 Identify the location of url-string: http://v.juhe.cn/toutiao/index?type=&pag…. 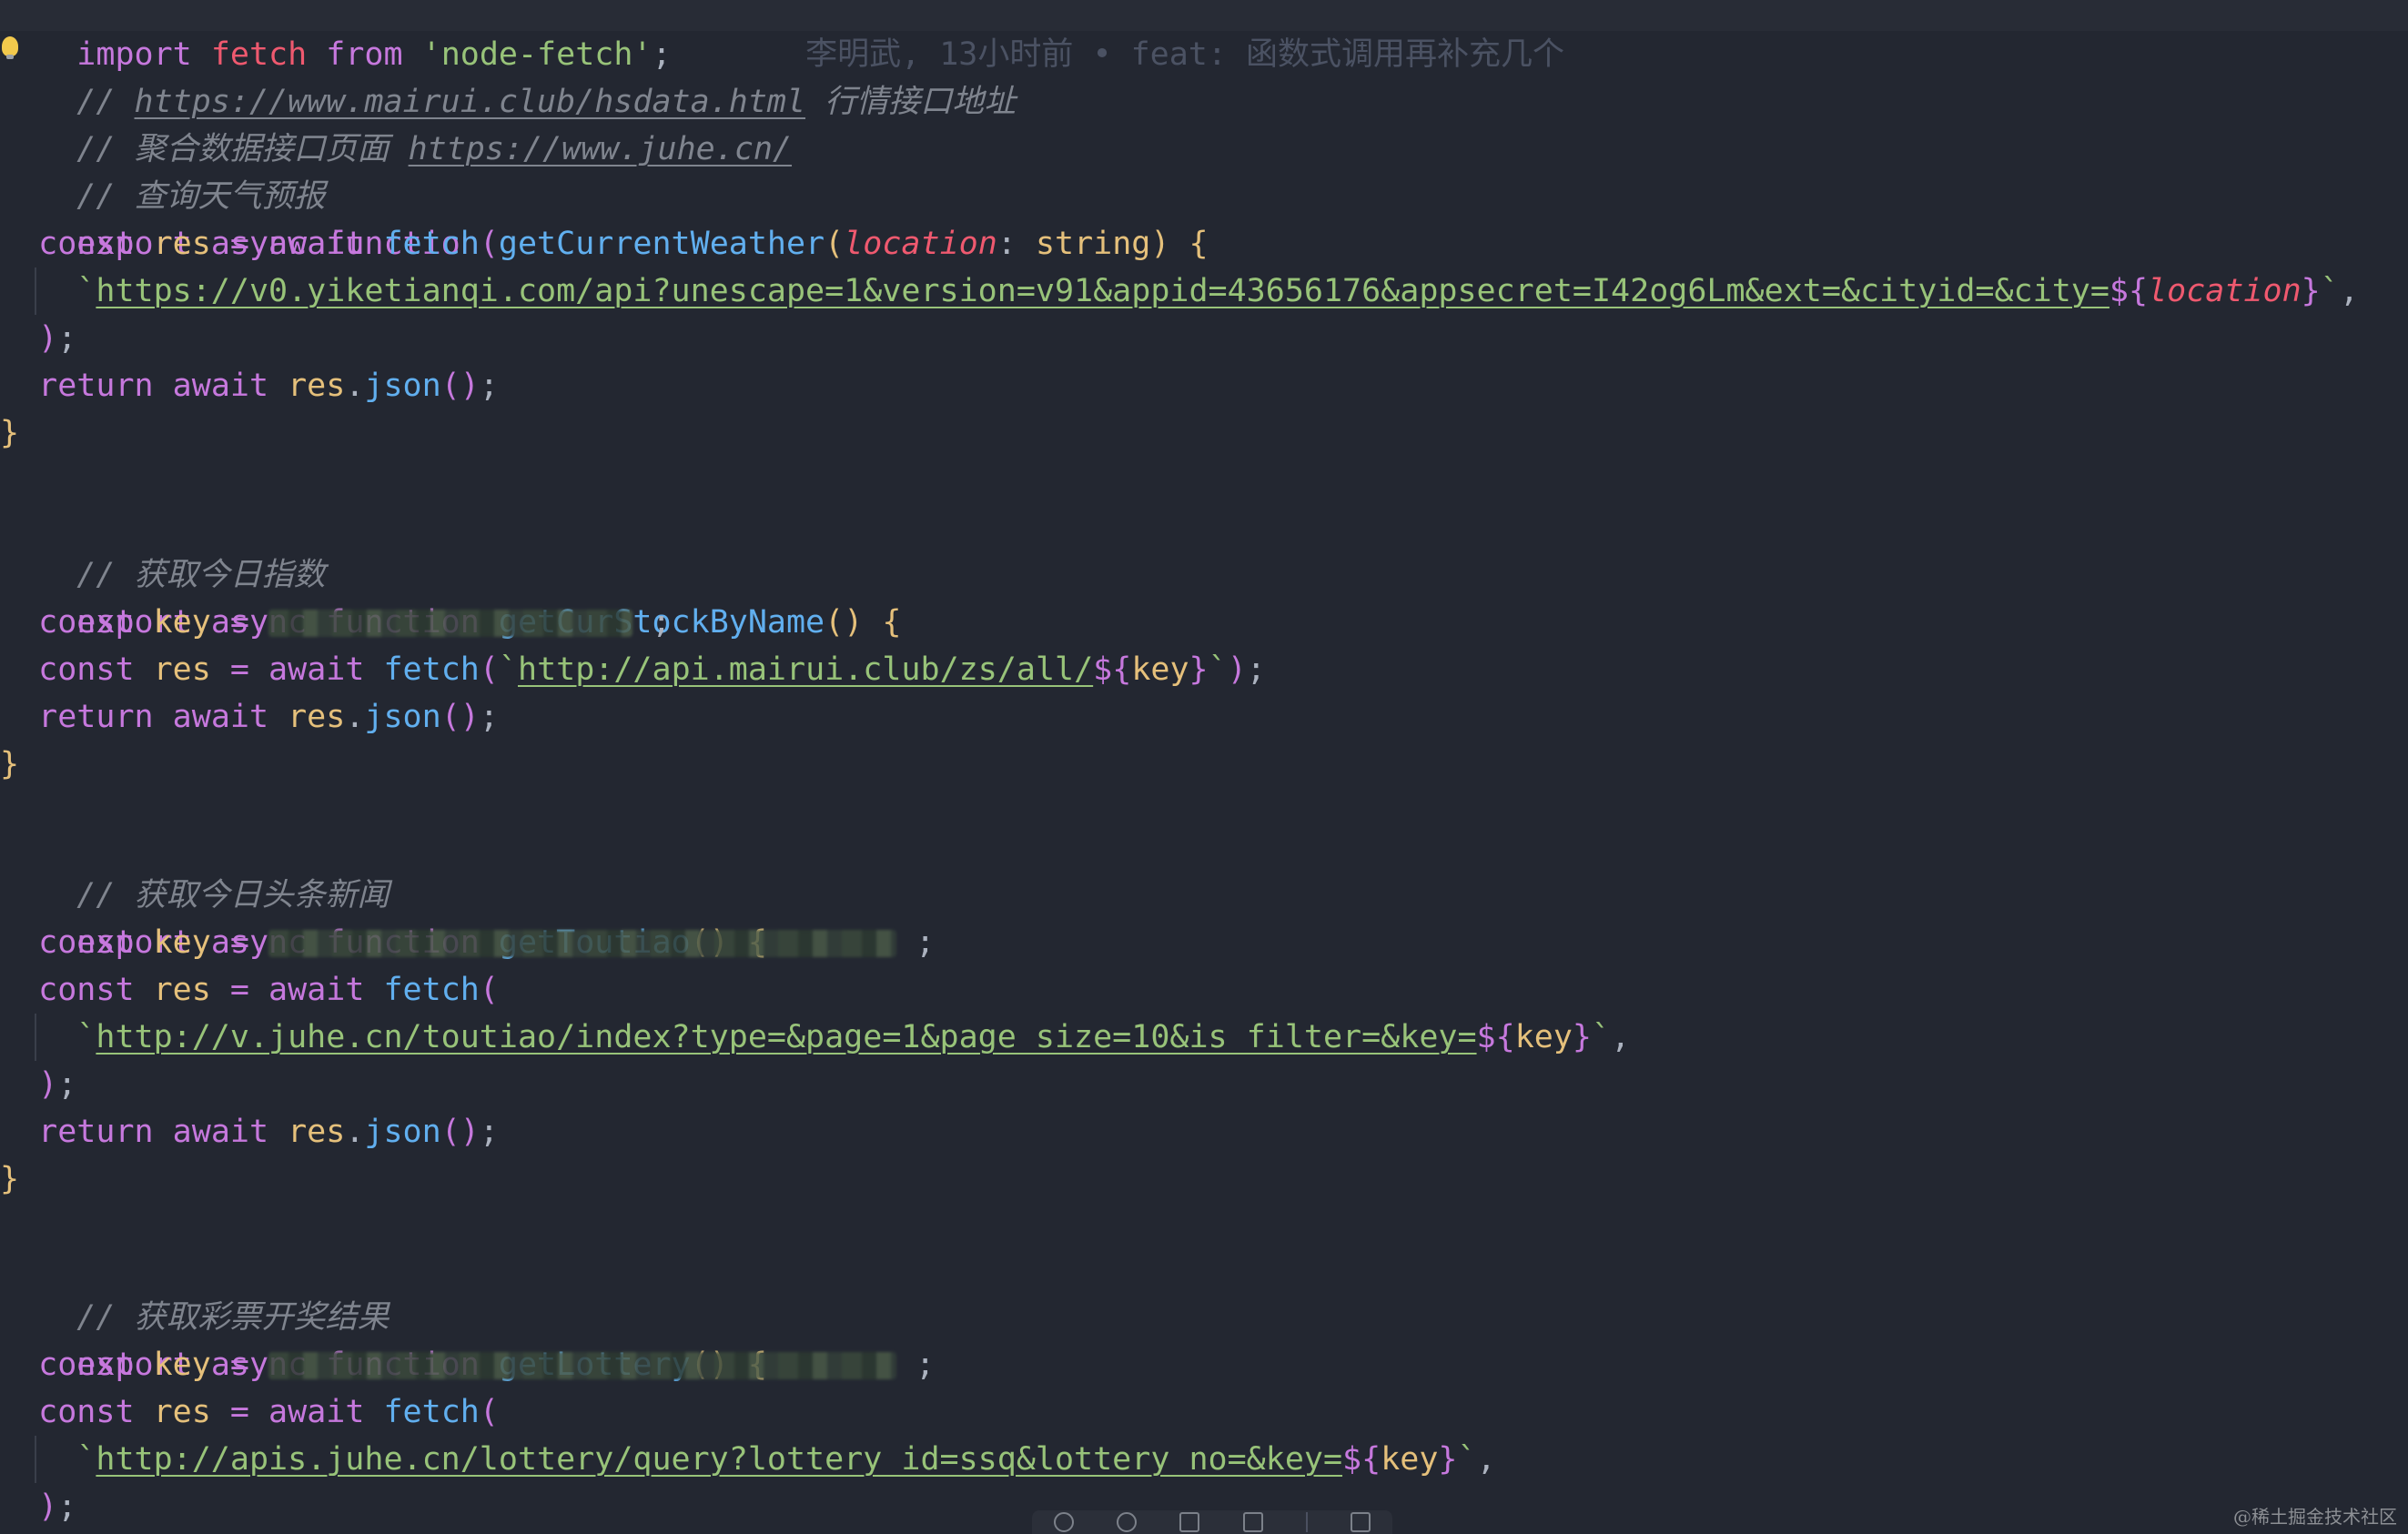
(786, 1037).